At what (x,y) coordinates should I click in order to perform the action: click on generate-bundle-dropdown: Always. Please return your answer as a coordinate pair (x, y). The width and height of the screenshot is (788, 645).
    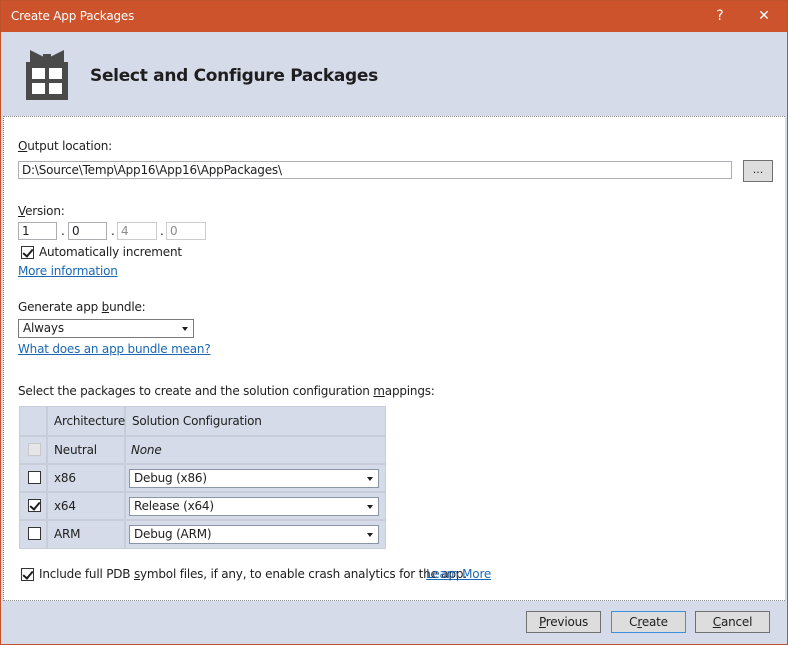
    Looking at the image, I should click on (106, 328).